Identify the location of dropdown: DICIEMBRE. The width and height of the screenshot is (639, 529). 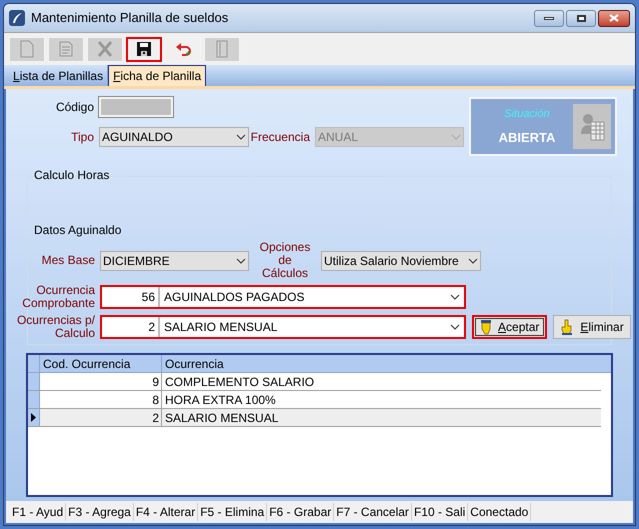
(174, 260).